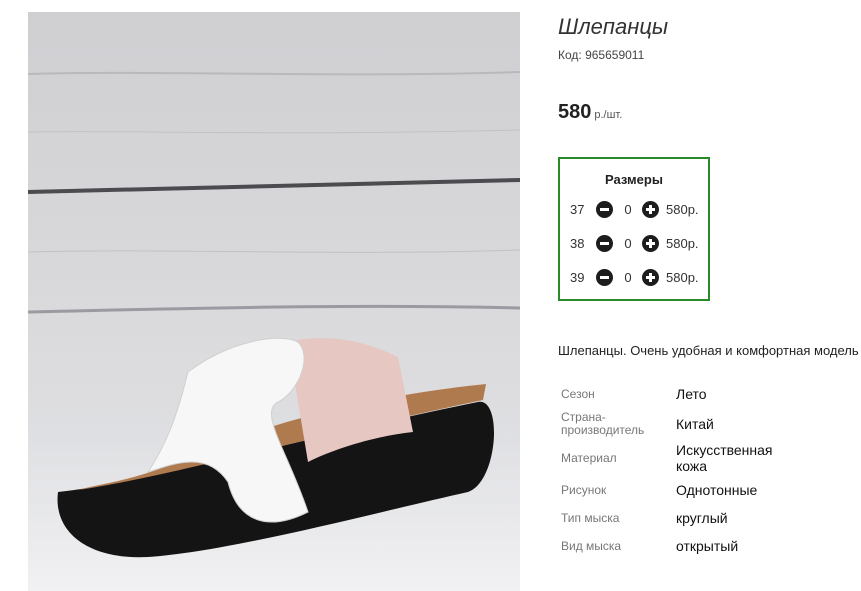 Image resolution: width=861 pixels, height=591 pixels. Describe the element at coordinates (575, 112) in the screenshot. I see `price-value: 580` at that location.